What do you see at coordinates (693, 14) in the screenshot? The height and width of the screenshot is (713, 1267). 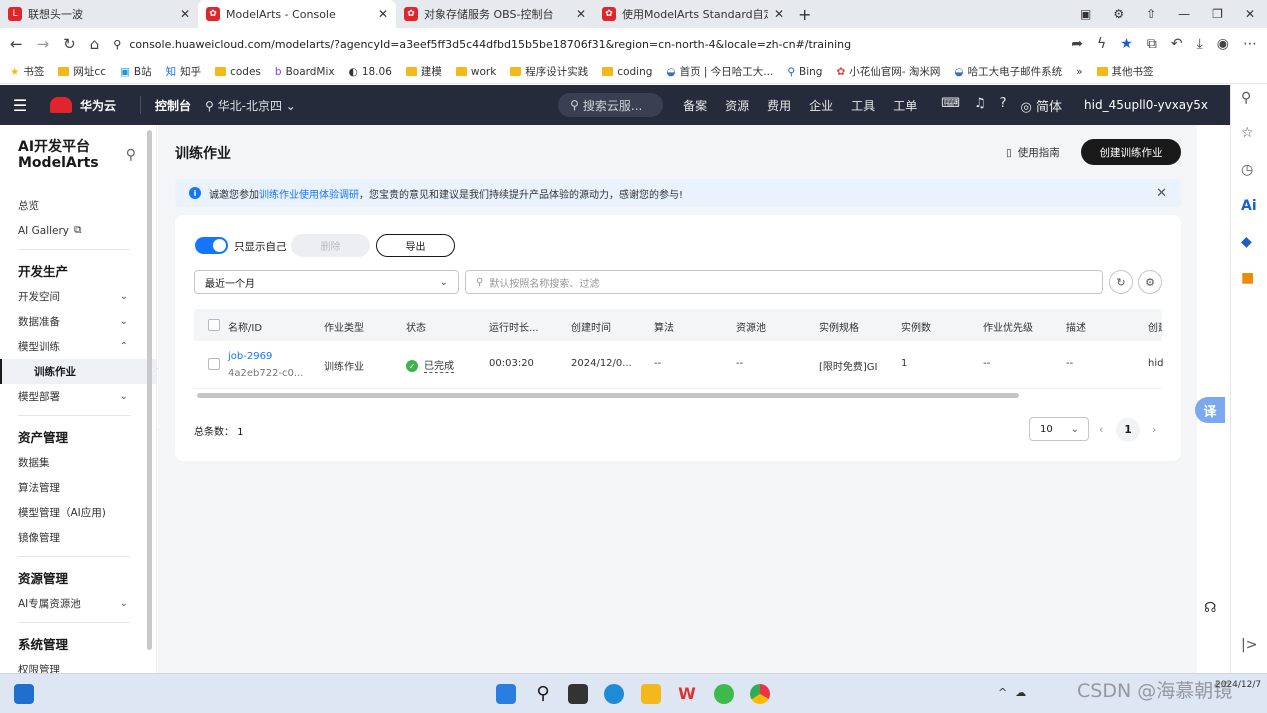 I see `browser-tab: ✿使用ModelArts Standard自定义✕` at bounding box center [693, 14].